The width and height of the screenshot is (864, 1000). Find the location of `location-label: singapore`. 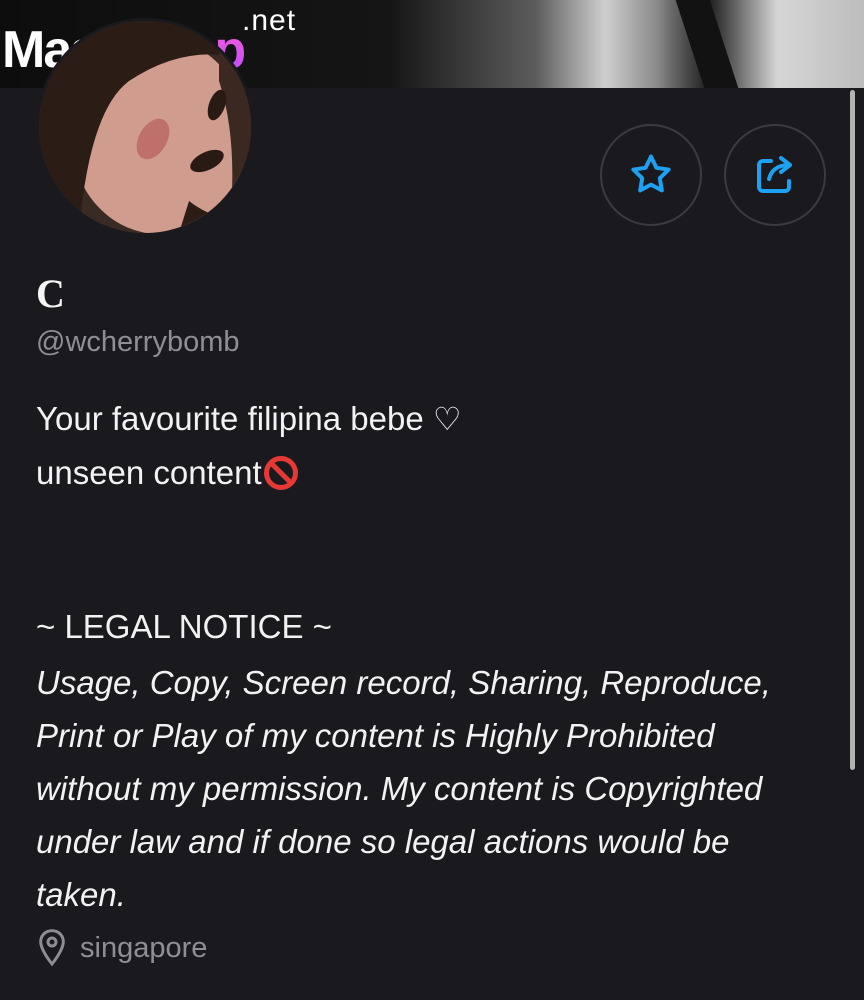

location-label: singapore is located at coordinates (144, 947).